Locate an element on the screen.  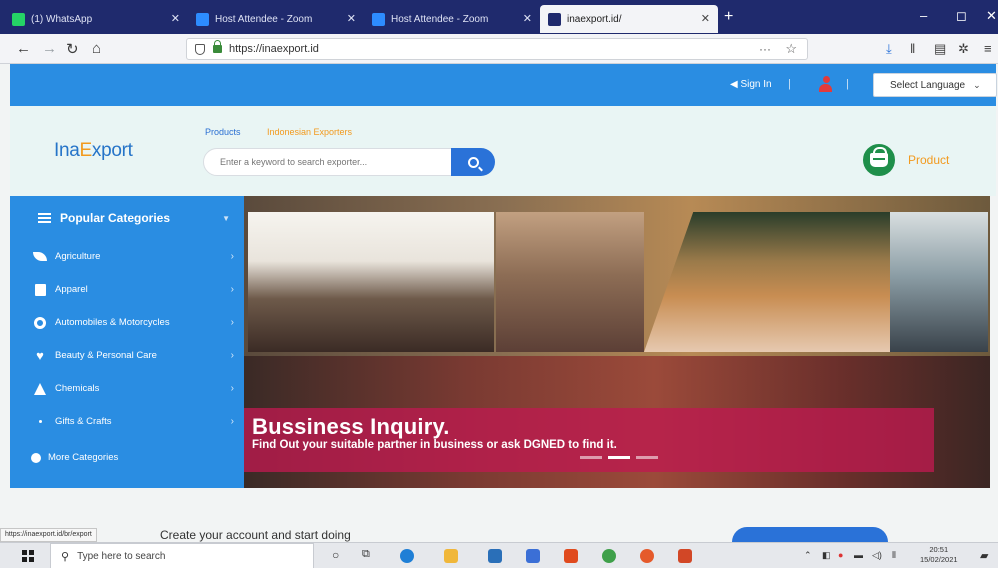
tab-inaexport: inaexport.id/ ✕ is located at coordinates (629, 19).